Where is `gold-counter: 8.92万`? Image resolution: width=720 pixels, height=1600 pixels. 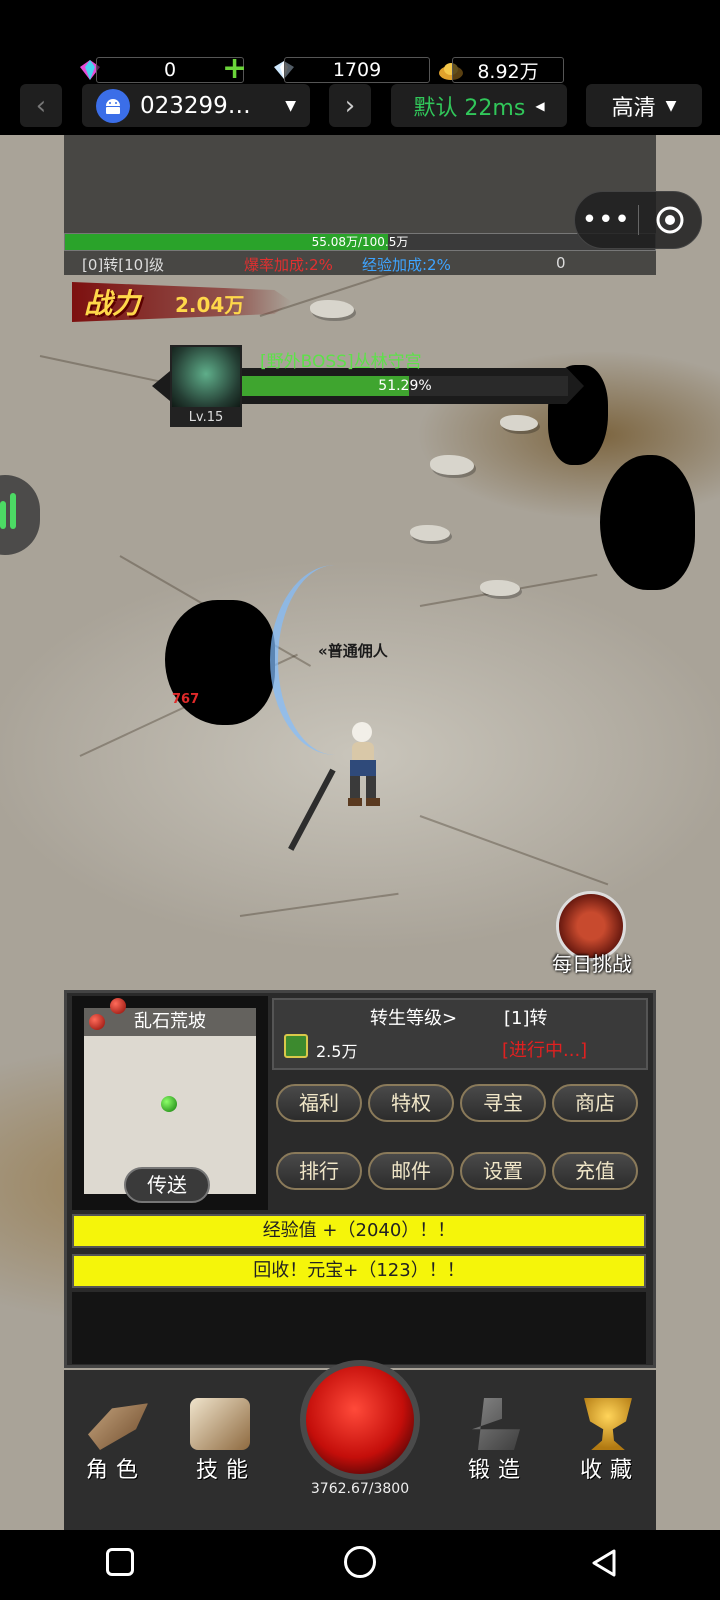
gold-counter: 8.92万 is located at coordinates (508, 70).